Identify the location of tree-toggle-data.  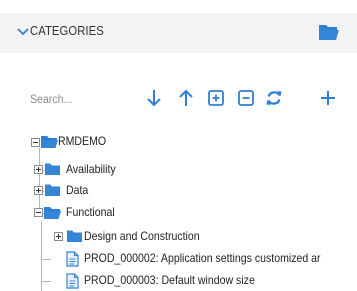
(38, 190).